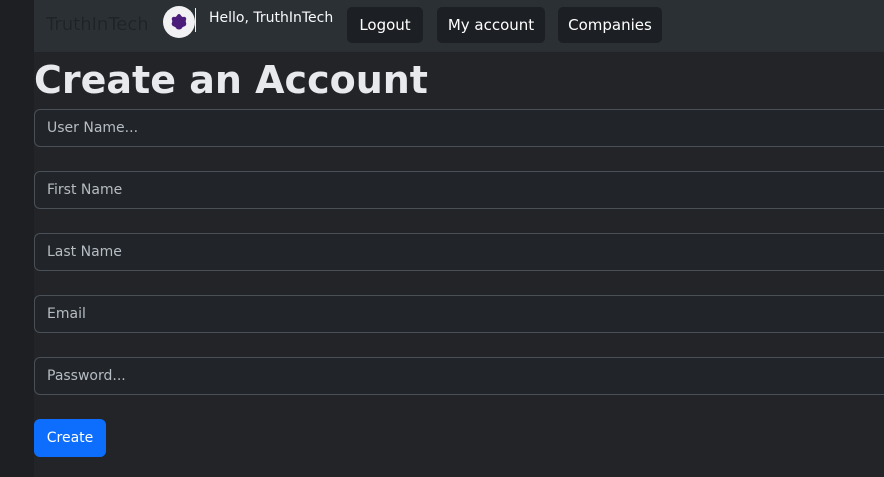 This screenshot has width=884, height=477. I want to click on page-title: Create an Account, so click(231, 80).